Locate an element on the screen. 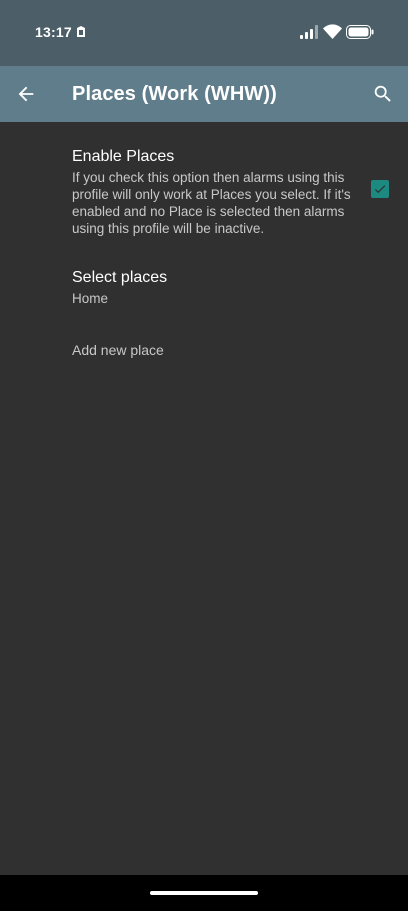 The height and width of the screenshot is (911, 408). status-bar: 13:17 is located at coordinates (204, 33).